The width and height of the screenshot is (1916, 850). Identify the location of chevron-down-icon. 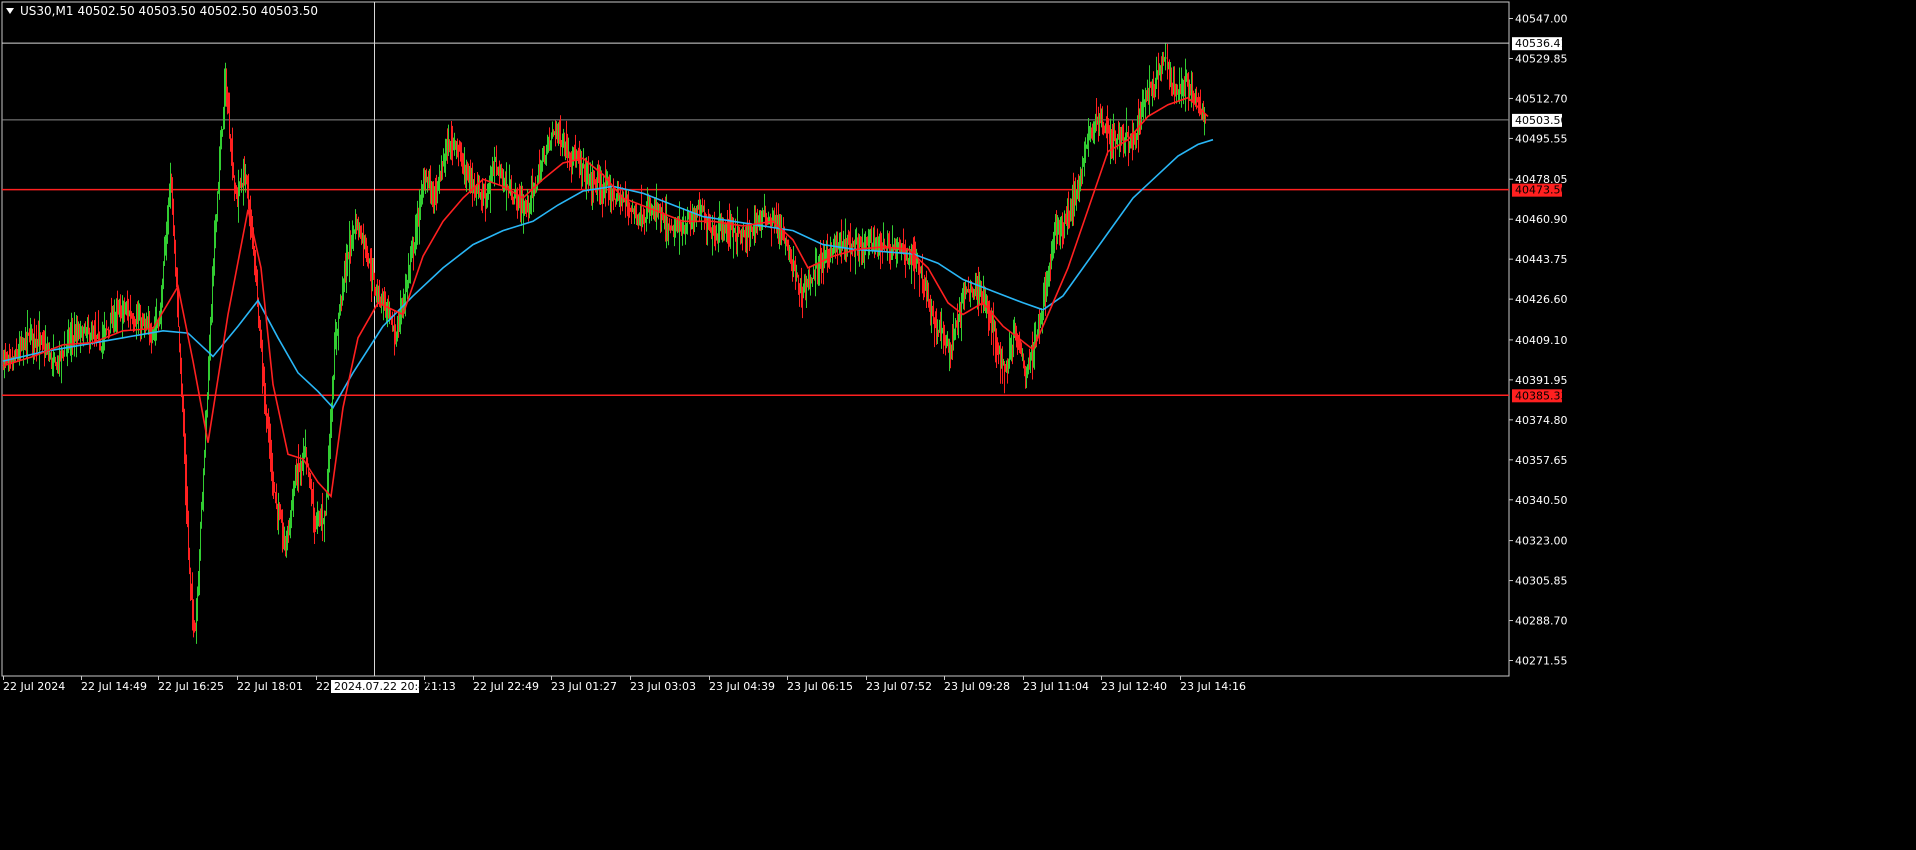
(10, 11).